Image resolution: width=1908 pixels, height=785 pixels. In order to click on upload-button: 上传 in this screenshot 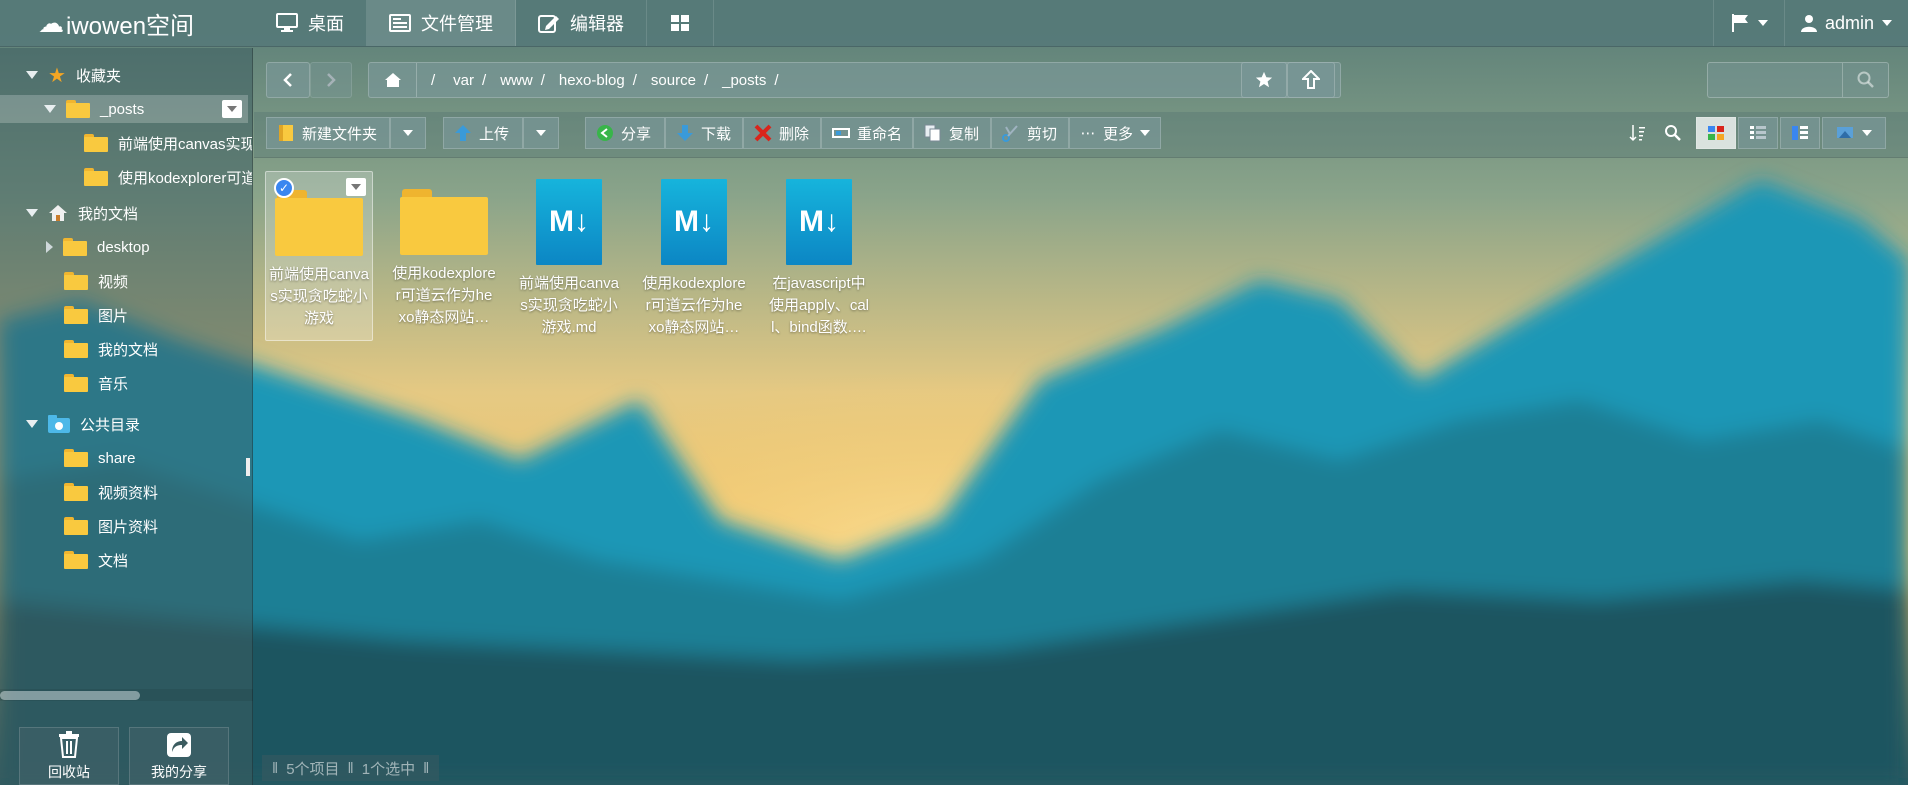, I will do `click(483, 133)`.